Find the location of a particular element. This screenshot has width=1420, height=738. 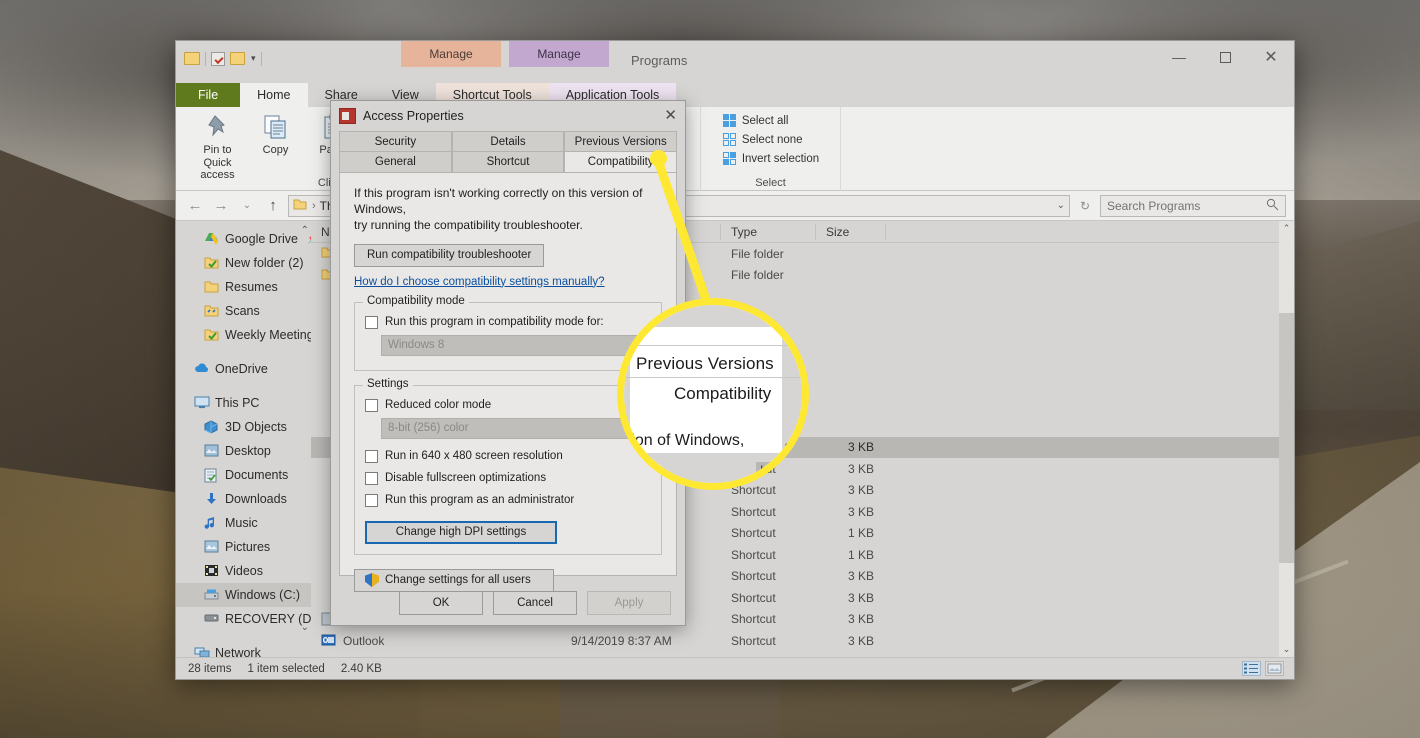

dialog-tabs-row-1: Security Details Previous Versions is located at coordinates (508, 141).